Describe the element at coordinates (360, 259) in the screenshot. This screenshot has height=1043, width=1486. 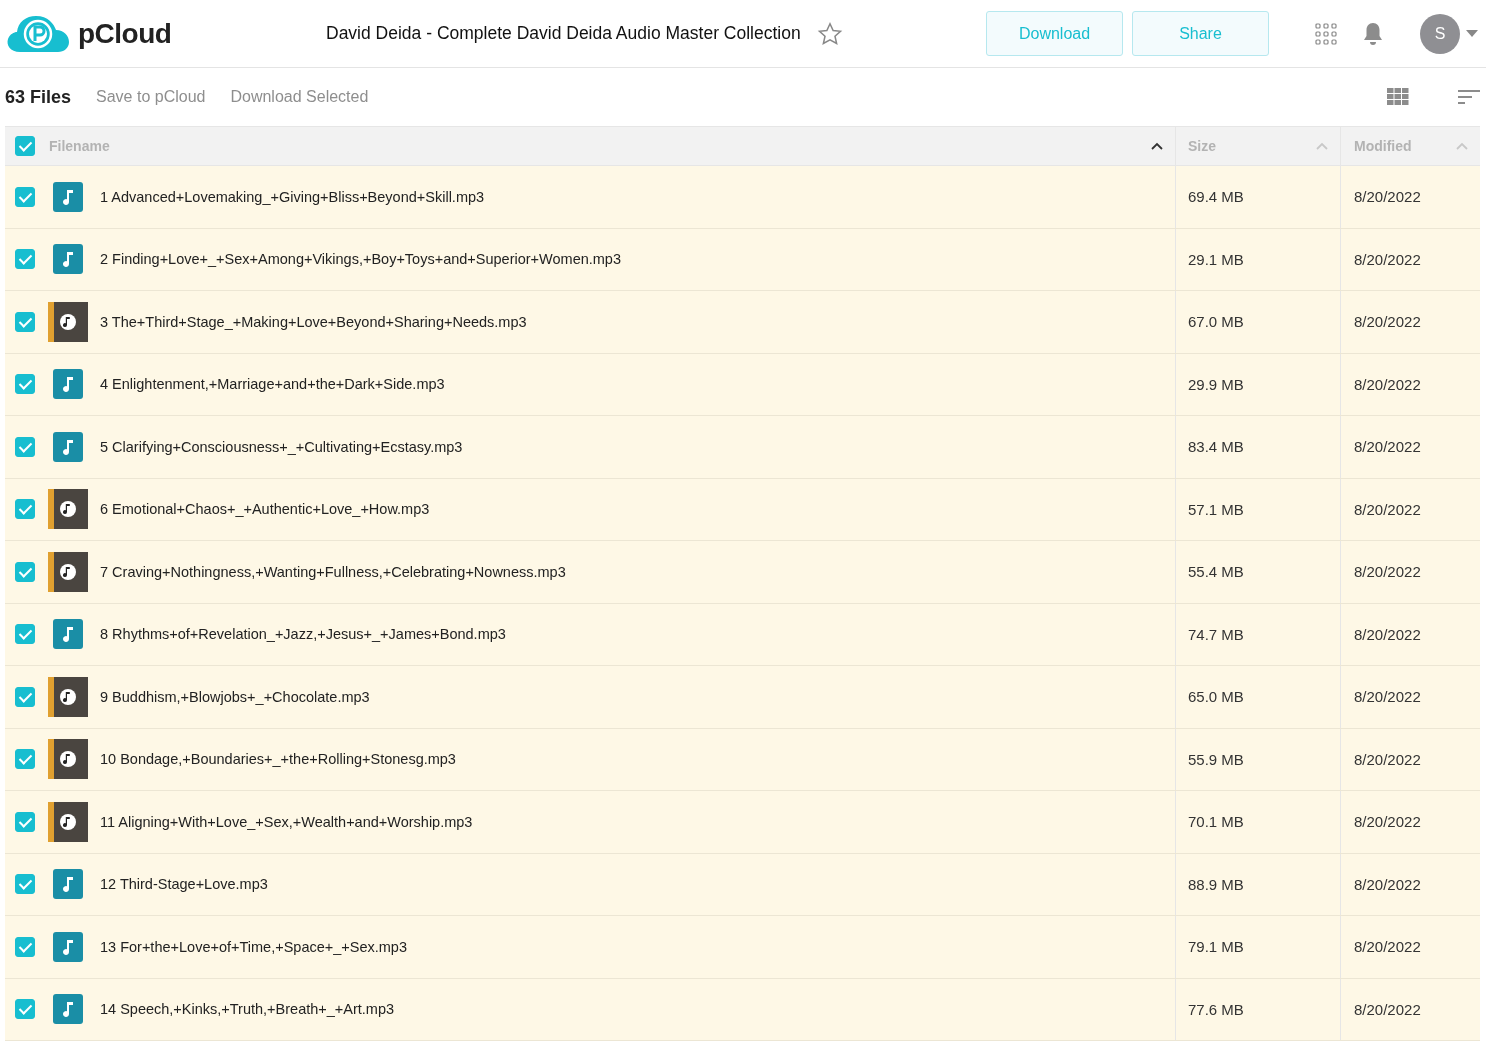
I see `file-name: 2 Finding+Love+_+Sex+Among+Vikings,+Boy+Toys+and+Superior+Women.mp3` at that location.